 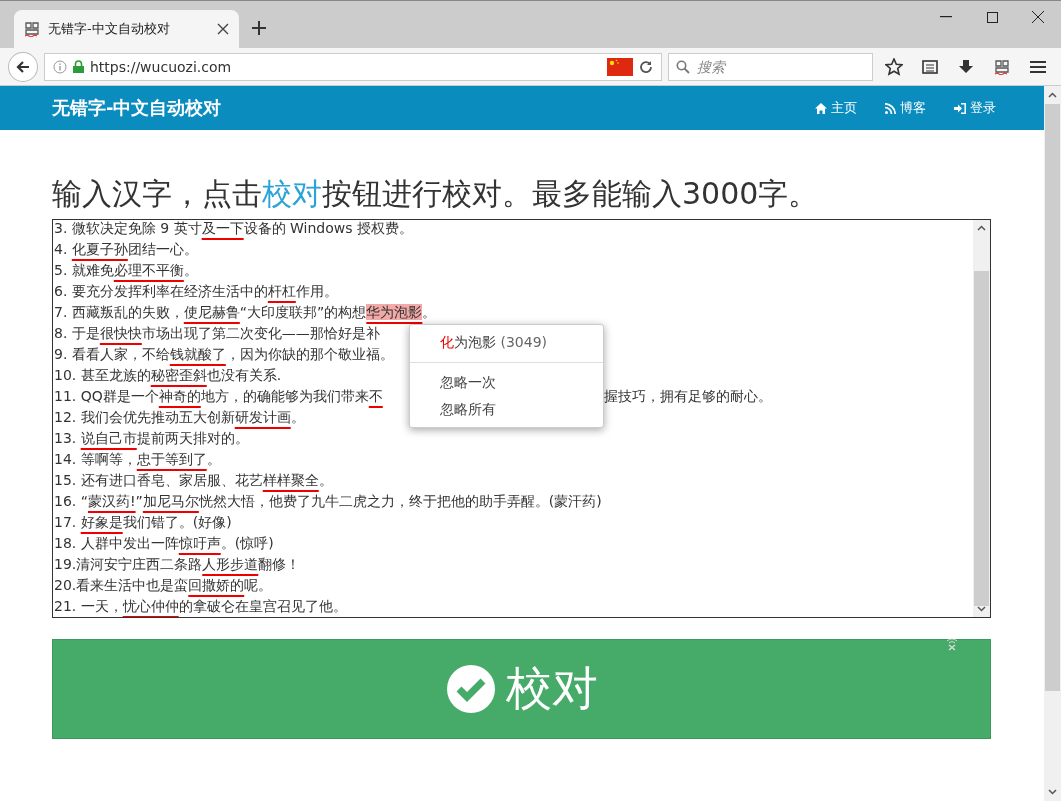 I want to click on bookmark-star-icon, so click(x=894, y=66).